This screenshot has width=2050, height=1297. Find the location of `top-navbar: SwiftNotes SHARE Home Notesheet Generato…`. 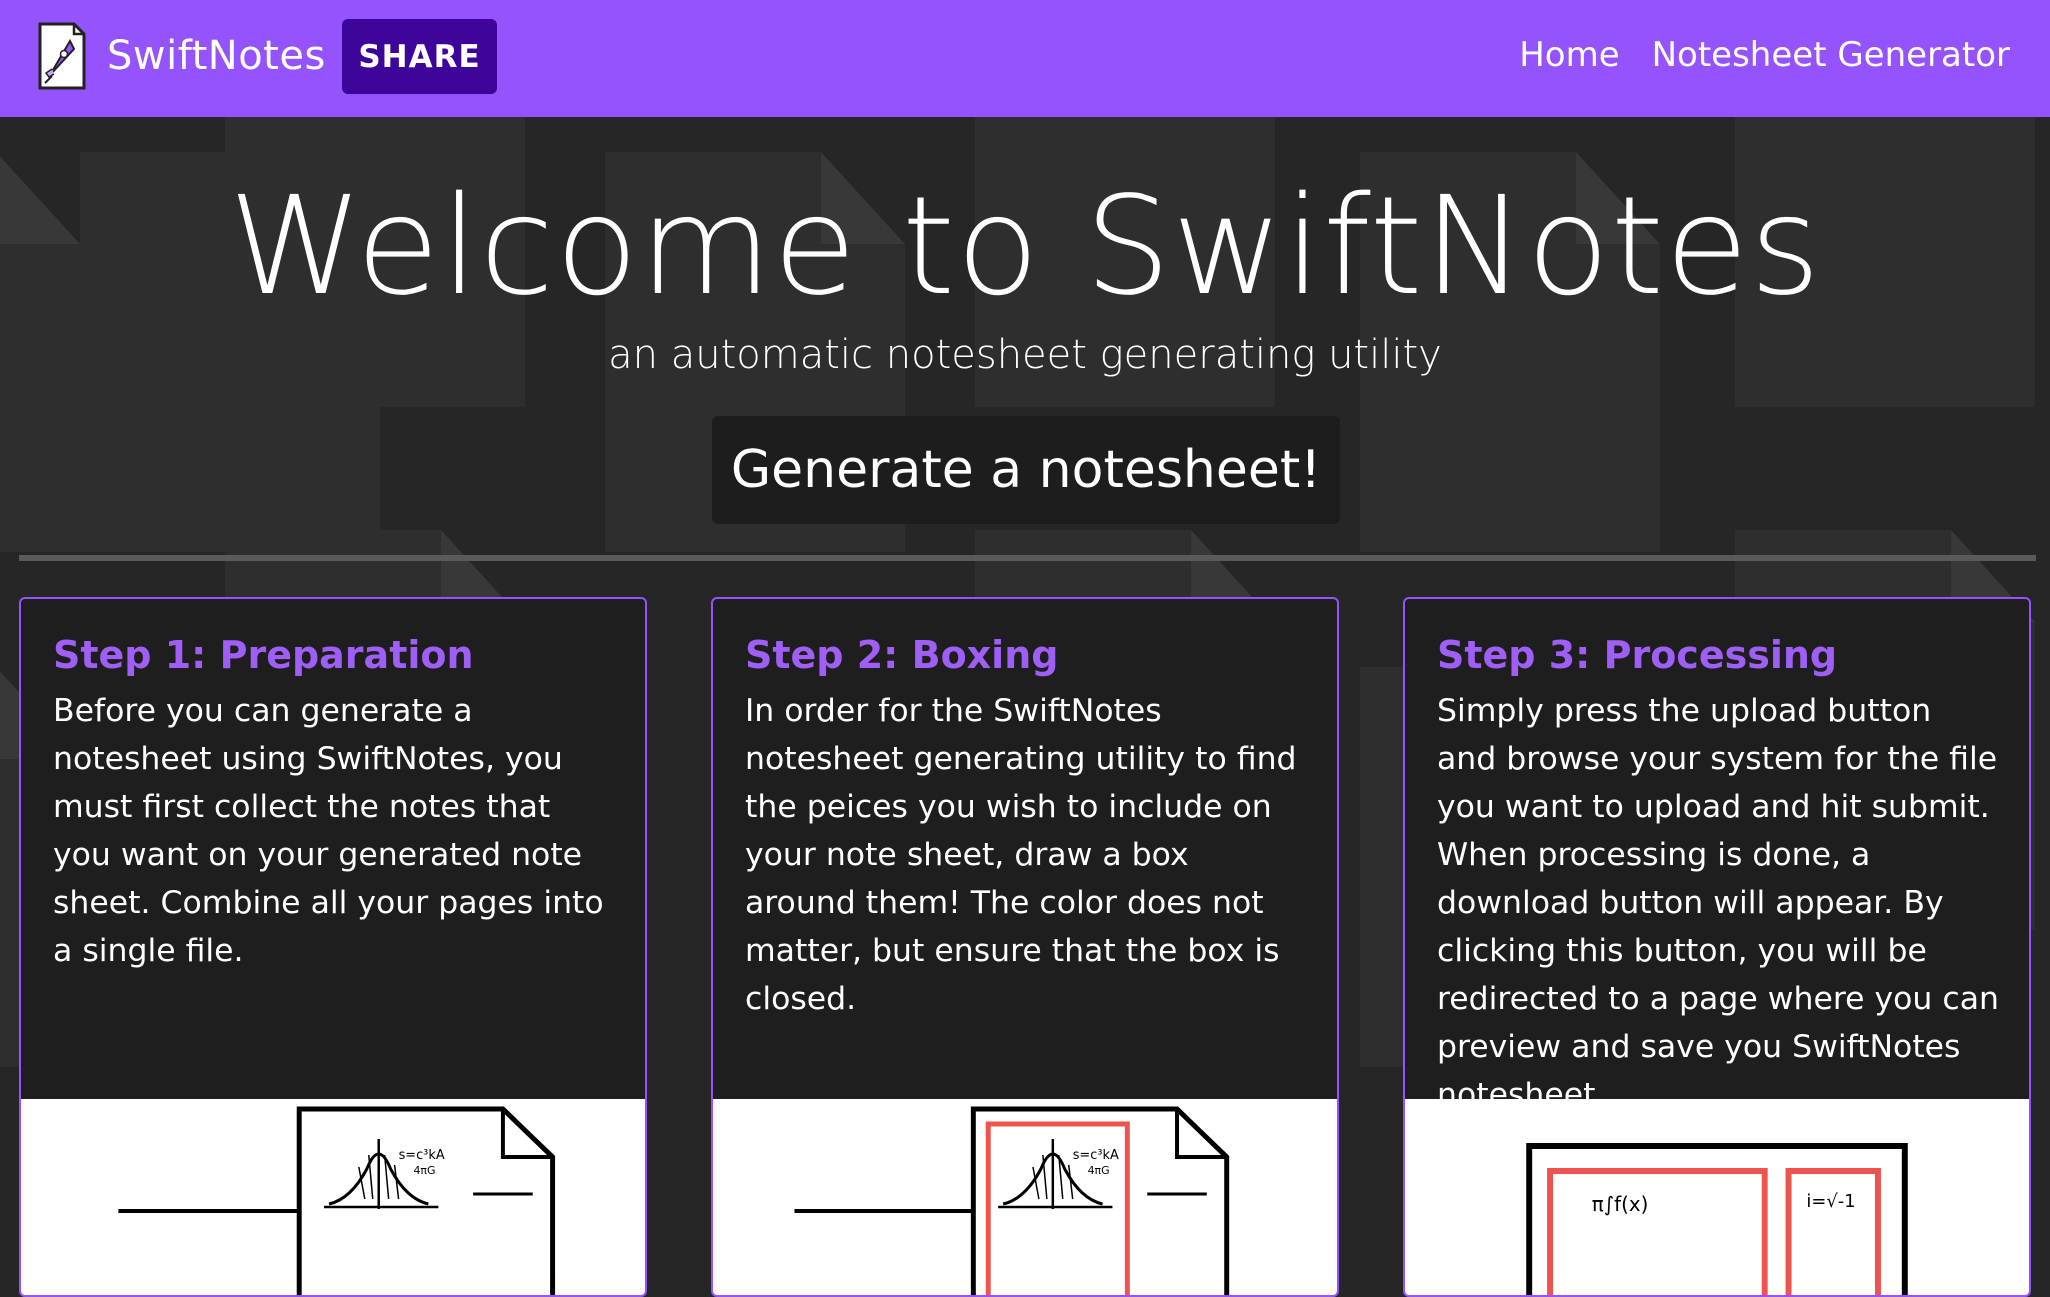

top-navbar: SwiftNotes SHARE Home Notesheet Generato… is located at coordinates (1025, 58).